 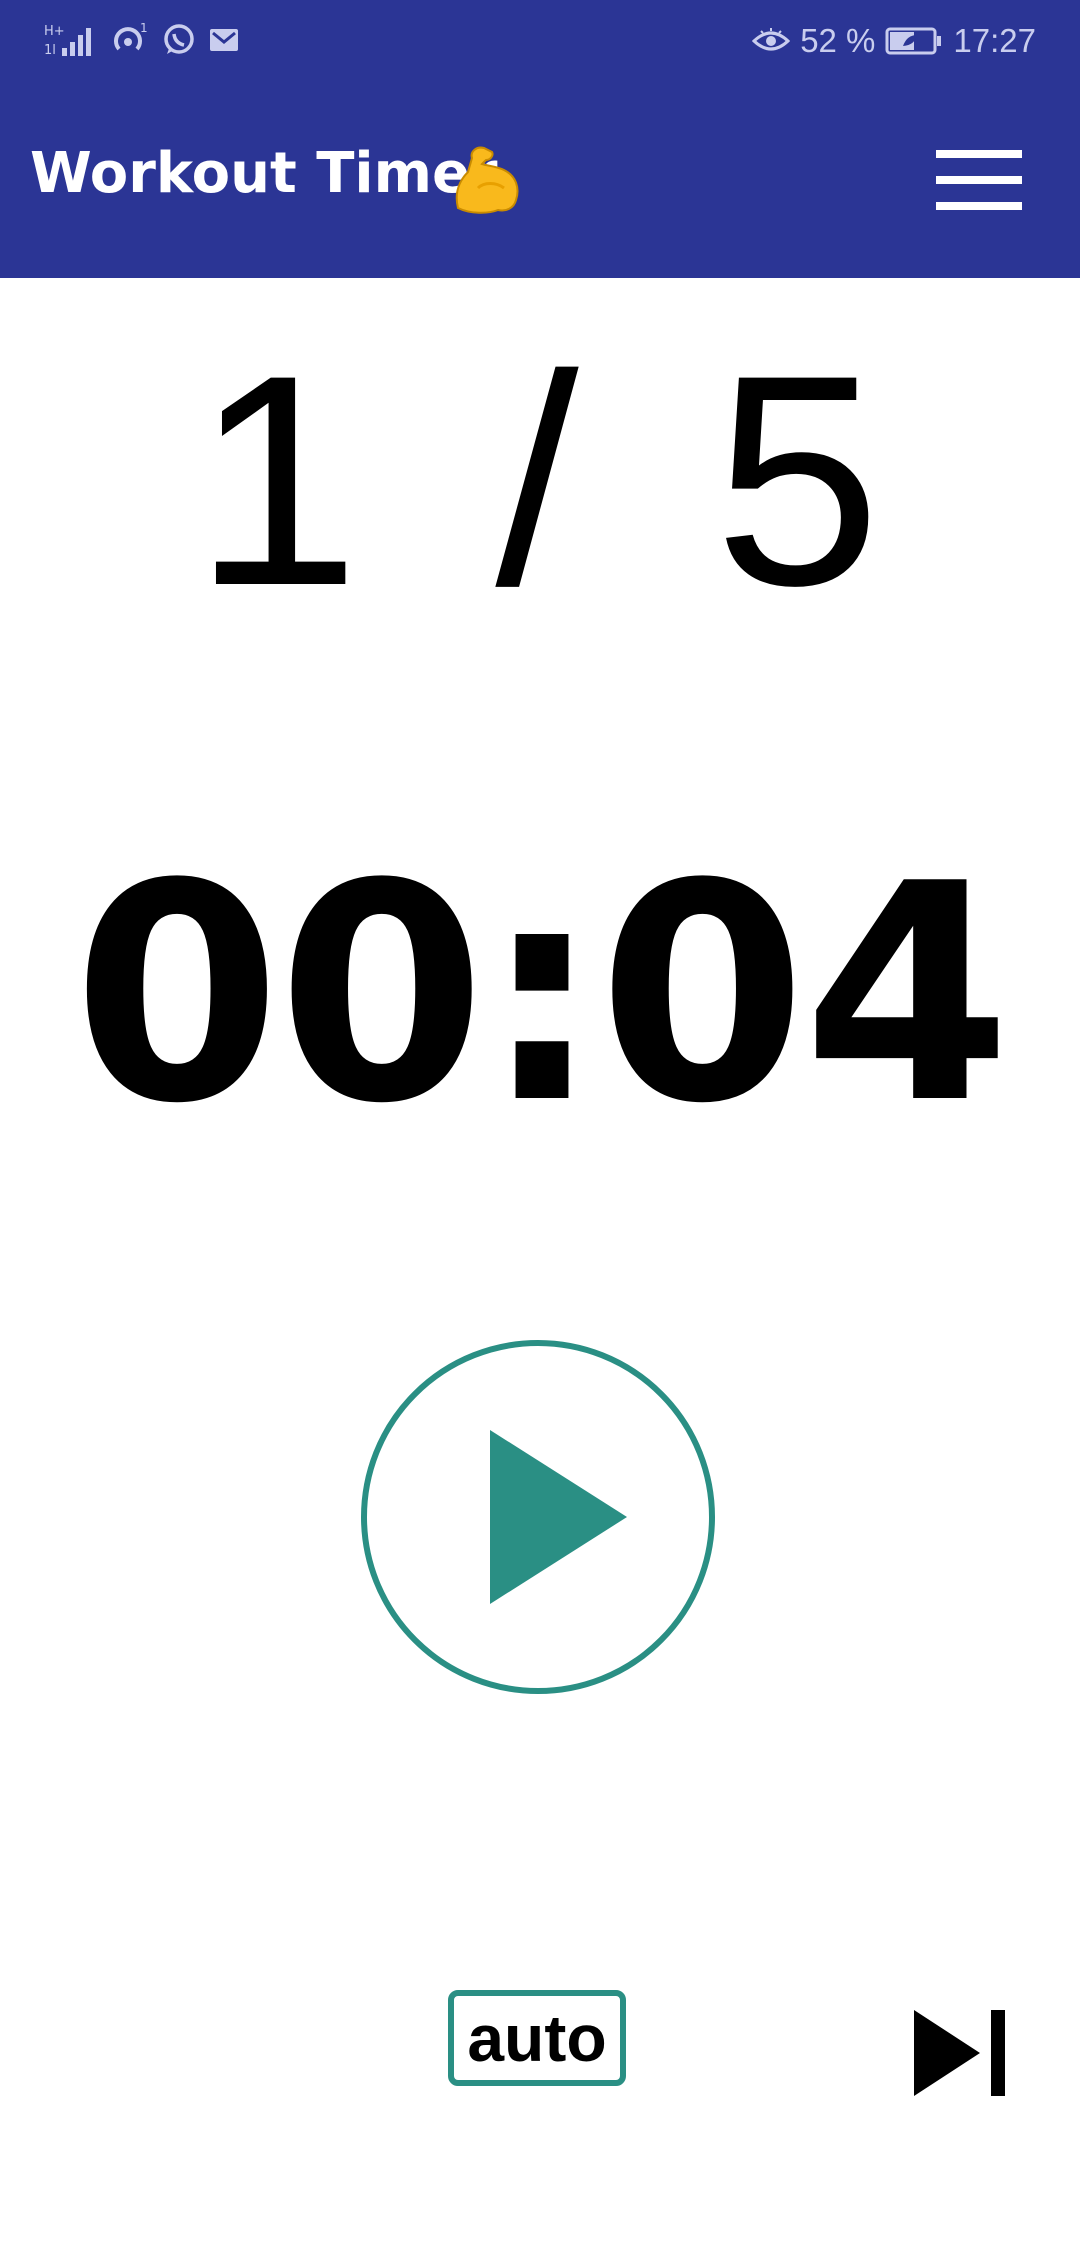 I want to click on whatsapp-icon, so click(x=179, y=40).